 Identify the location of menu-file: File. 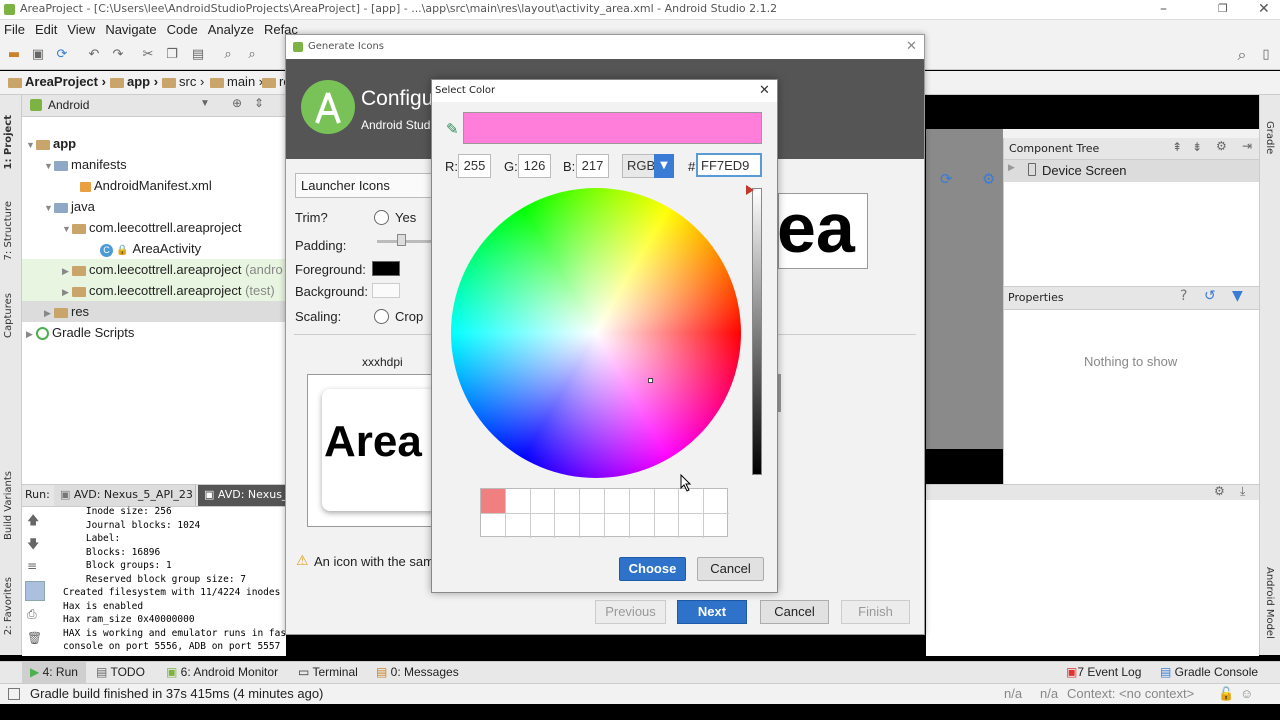
(14, 29).